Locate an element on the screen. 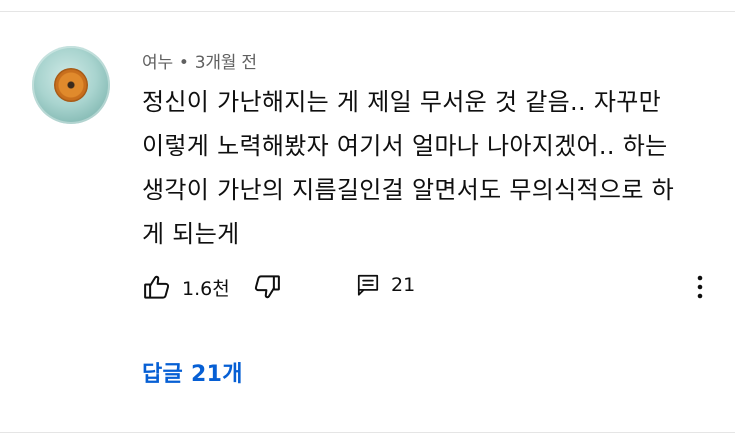 Image resolution: width=735 pixels, height=445 pixels. avatar-image is located at coordinates (71, 85).